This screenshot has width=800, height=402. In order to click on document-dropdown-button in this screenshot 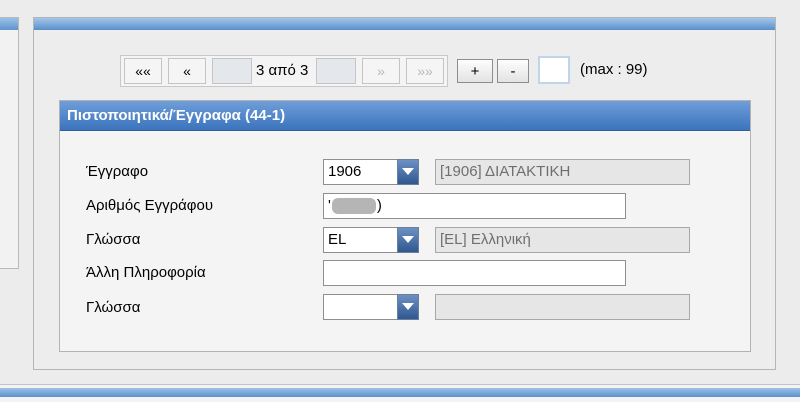, I will do `click(408, 172)`.